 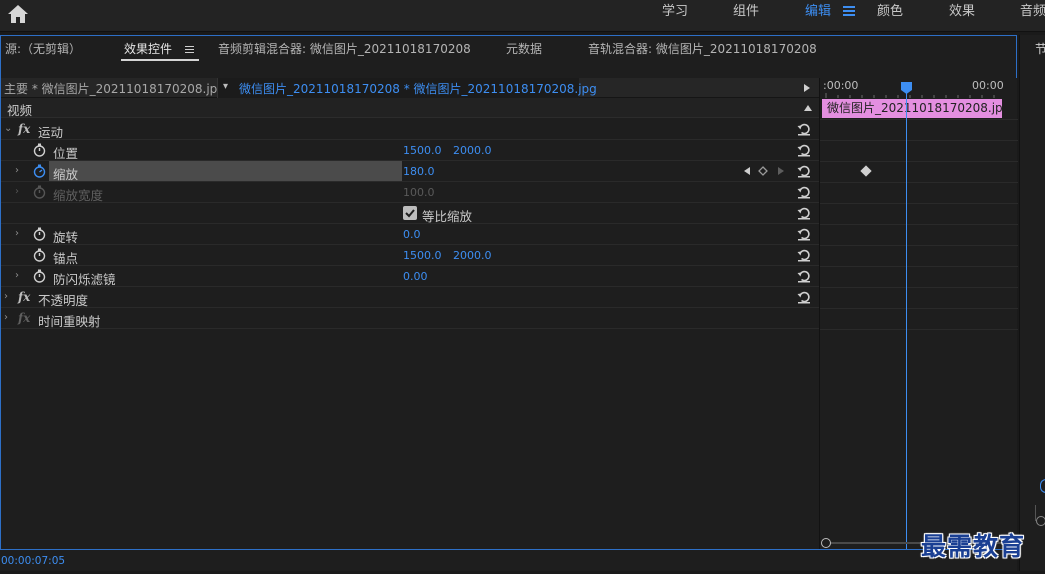 What do you see at coordinates (1042, 486) in the screenshot?
I see `right-panel-knob` at bounding box center [1042, 486].